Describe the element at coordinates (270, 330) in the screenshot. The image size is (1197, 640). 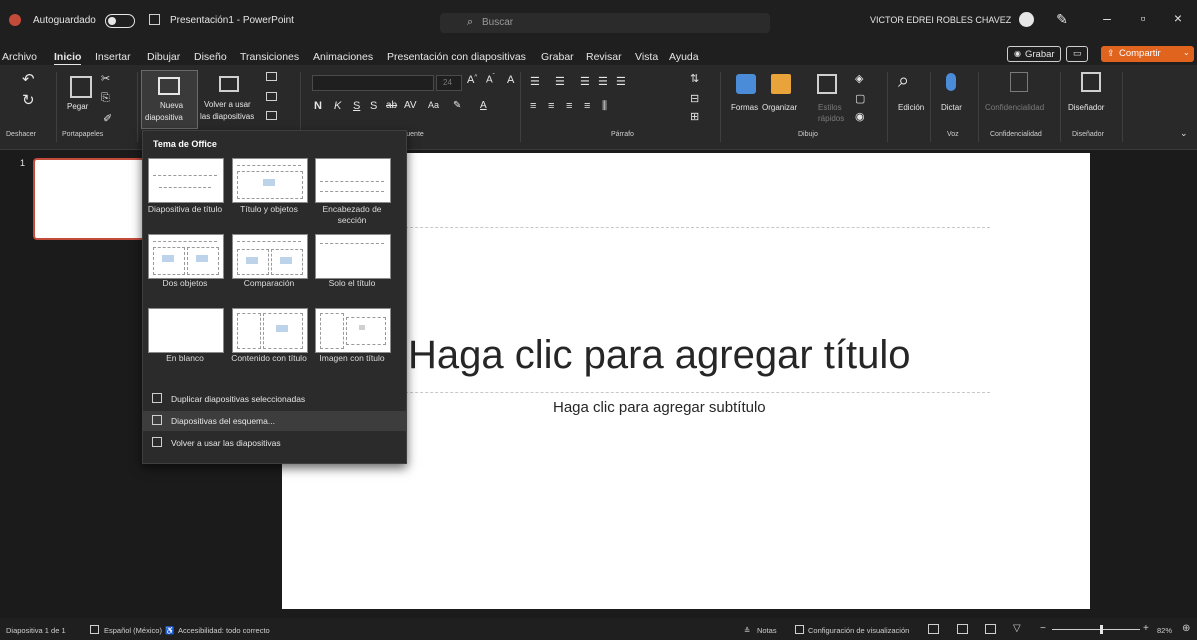
I see `layout-content-caption` at that location.